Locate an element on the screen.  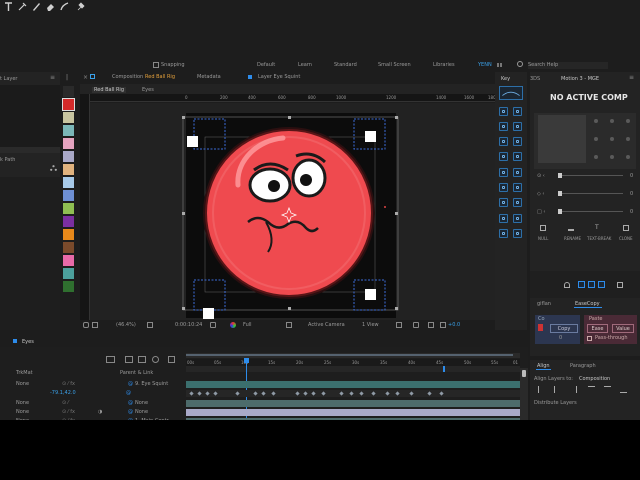
3d-draft-icon is located at coordinates (431, 325).